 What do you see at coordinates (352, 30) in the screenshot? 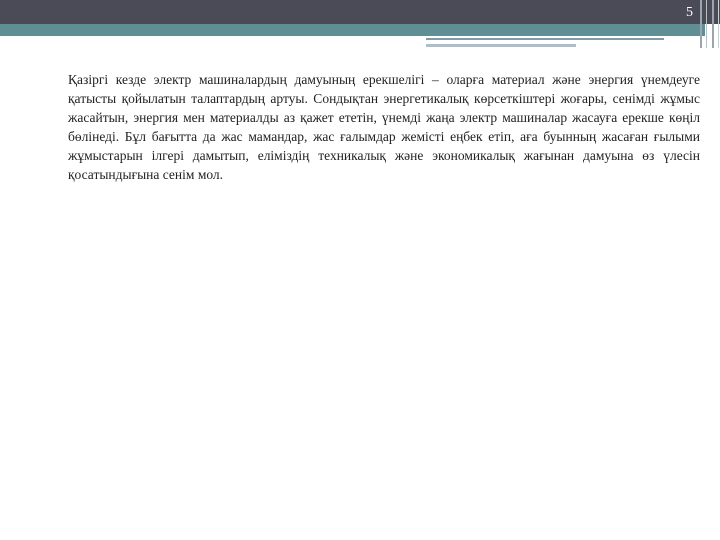
I see `header-accent-strip` at bounding box center [352, 30].